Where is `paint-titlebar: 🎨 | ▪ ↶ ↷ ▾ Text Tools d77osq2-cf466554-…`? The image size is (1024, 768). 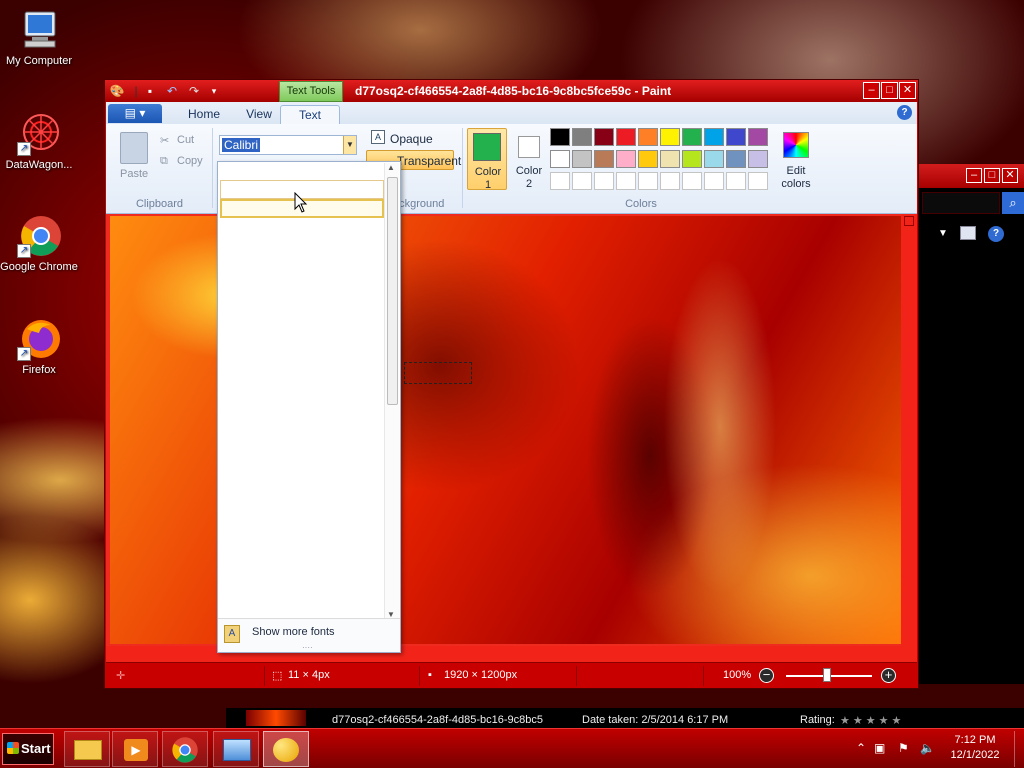 paint-titlebar: 🎨 | ▪ ↶ ↷ ▾ Text Tools d77osq2-cf466554-… is located at coordinates (511, 91).